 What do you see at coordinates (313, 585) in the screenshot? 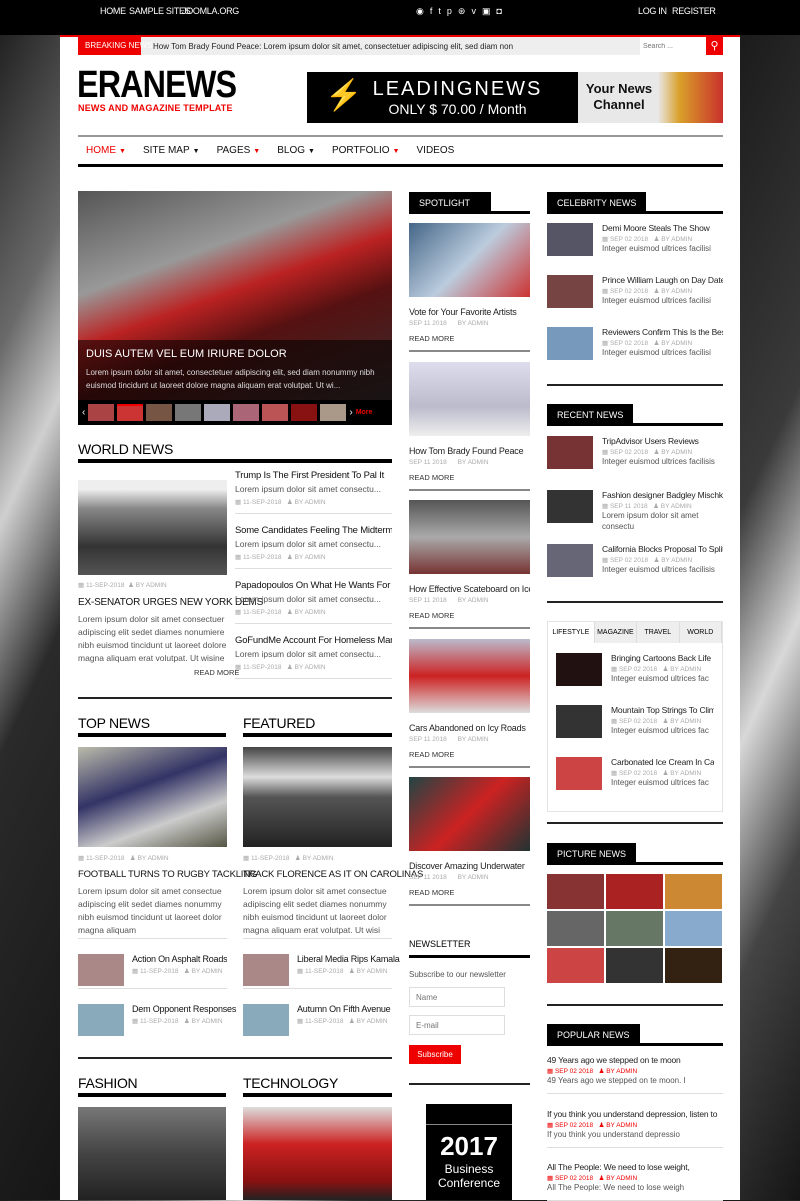
I see `article-title: Papadopoulos On What He Wants For` at bounding box center [313, 585].